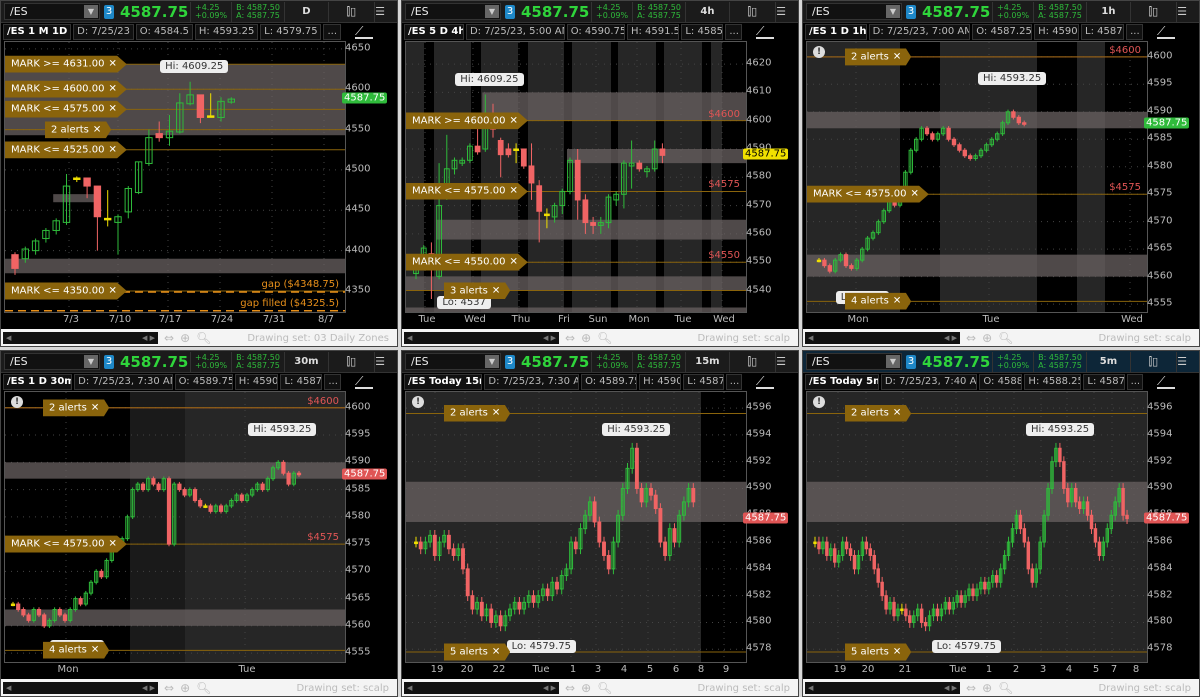 The width and height of the screenshot is (1200, 697). Describe the element at coordinates (305, 361) in the screenshot. I see `timeframe-button: 30m` at that location.